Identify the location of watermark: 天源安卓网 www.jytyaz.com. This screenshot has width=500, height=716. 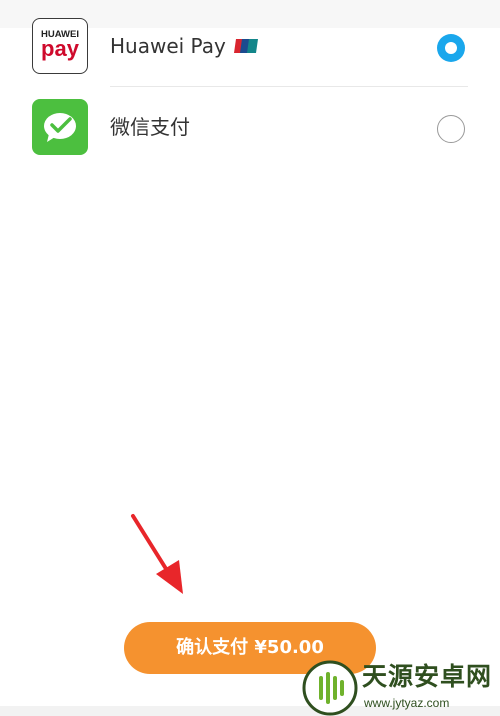
(399, 688).